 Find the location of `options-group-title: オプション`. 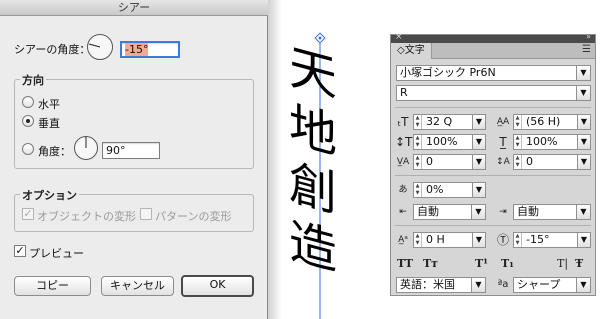

options-group-title: オプション is located at coordinates (49, 195).